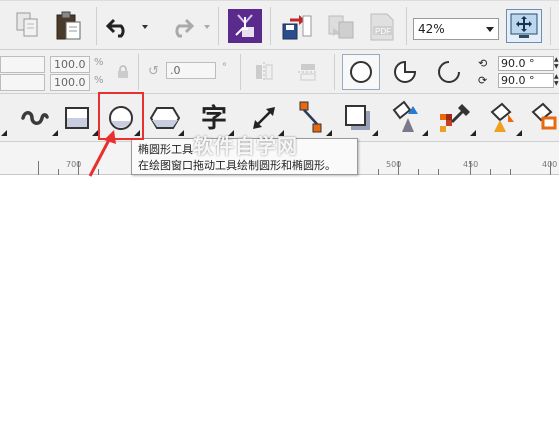  Describe the element at coordinates (165, 118) in the screenshot. I see `hexagon-icon` at that location.